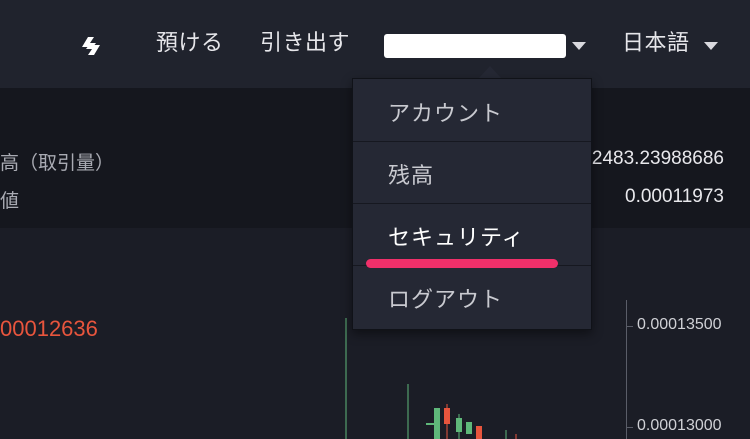 Image resolution: width=750 pixels, height=439 pixels. What do you see at coordinates (456, 238) in the screenshot?
I see `menu-item-label: セキュリティ` at bounding box center [456, 238].